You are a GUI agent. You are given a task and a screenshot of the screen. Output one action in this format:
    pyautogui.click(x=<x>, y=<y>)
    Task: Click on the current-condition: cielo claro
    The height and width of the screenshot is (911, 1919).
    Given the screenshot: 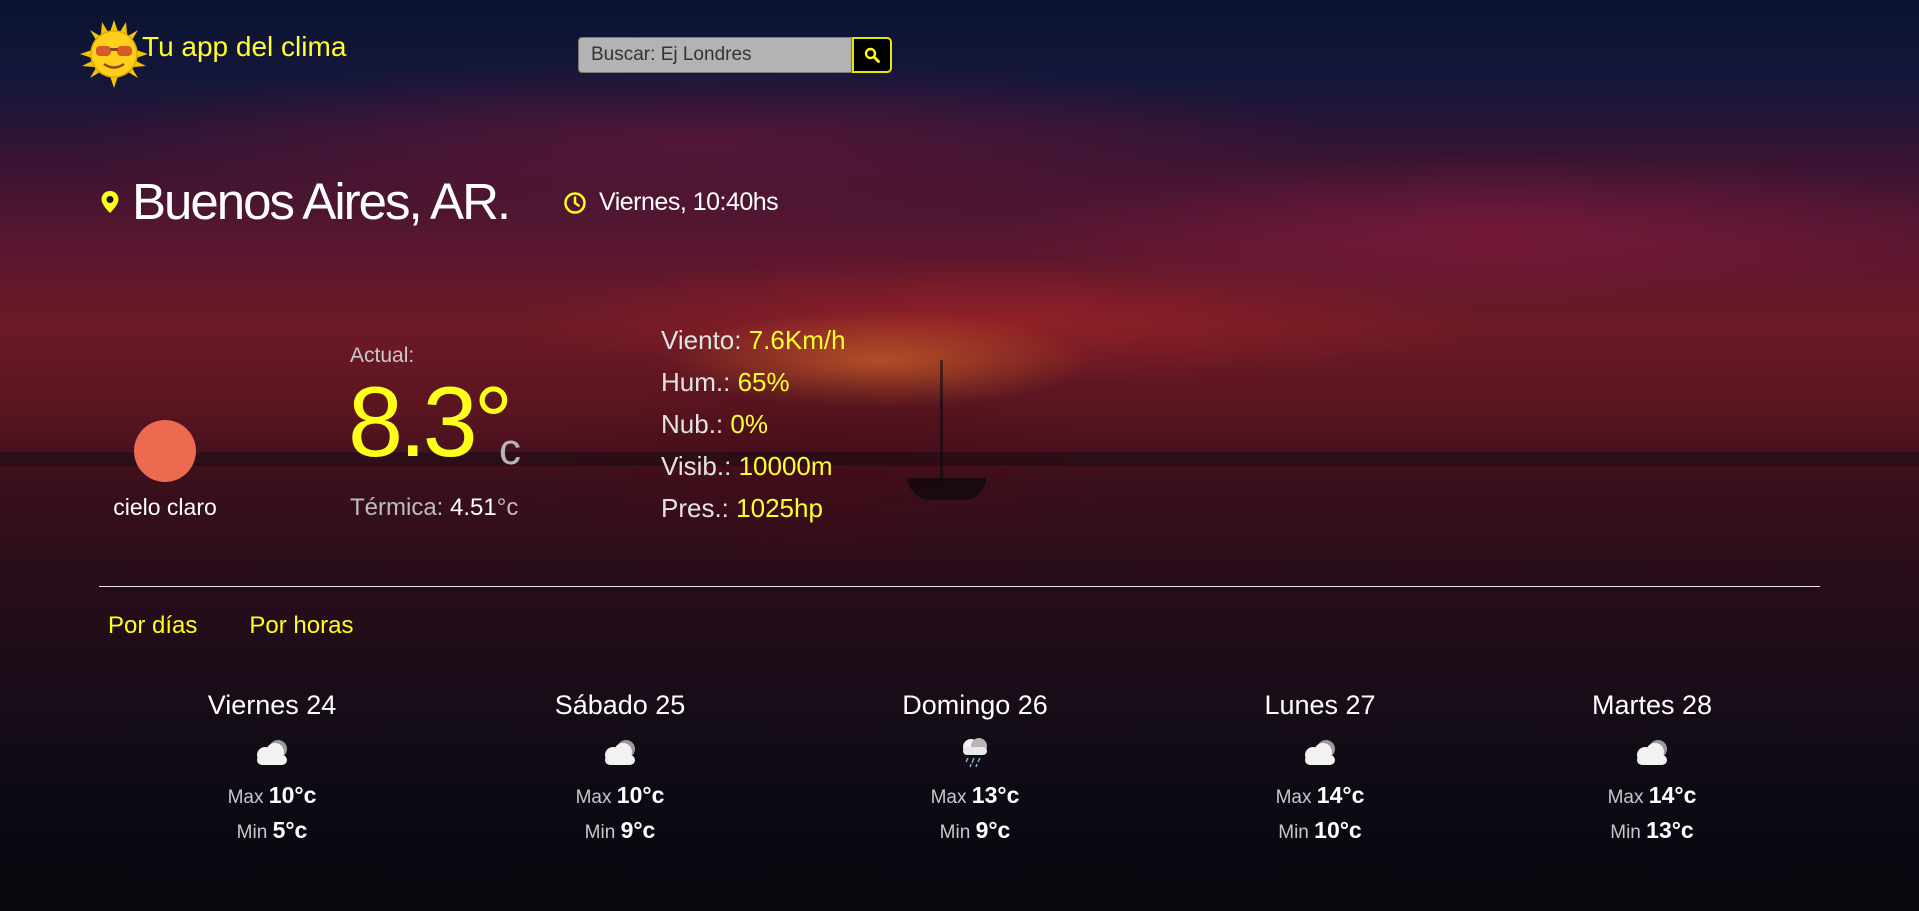 What is the action you would take?
    pyautogui.click(x=165, y=470)
    